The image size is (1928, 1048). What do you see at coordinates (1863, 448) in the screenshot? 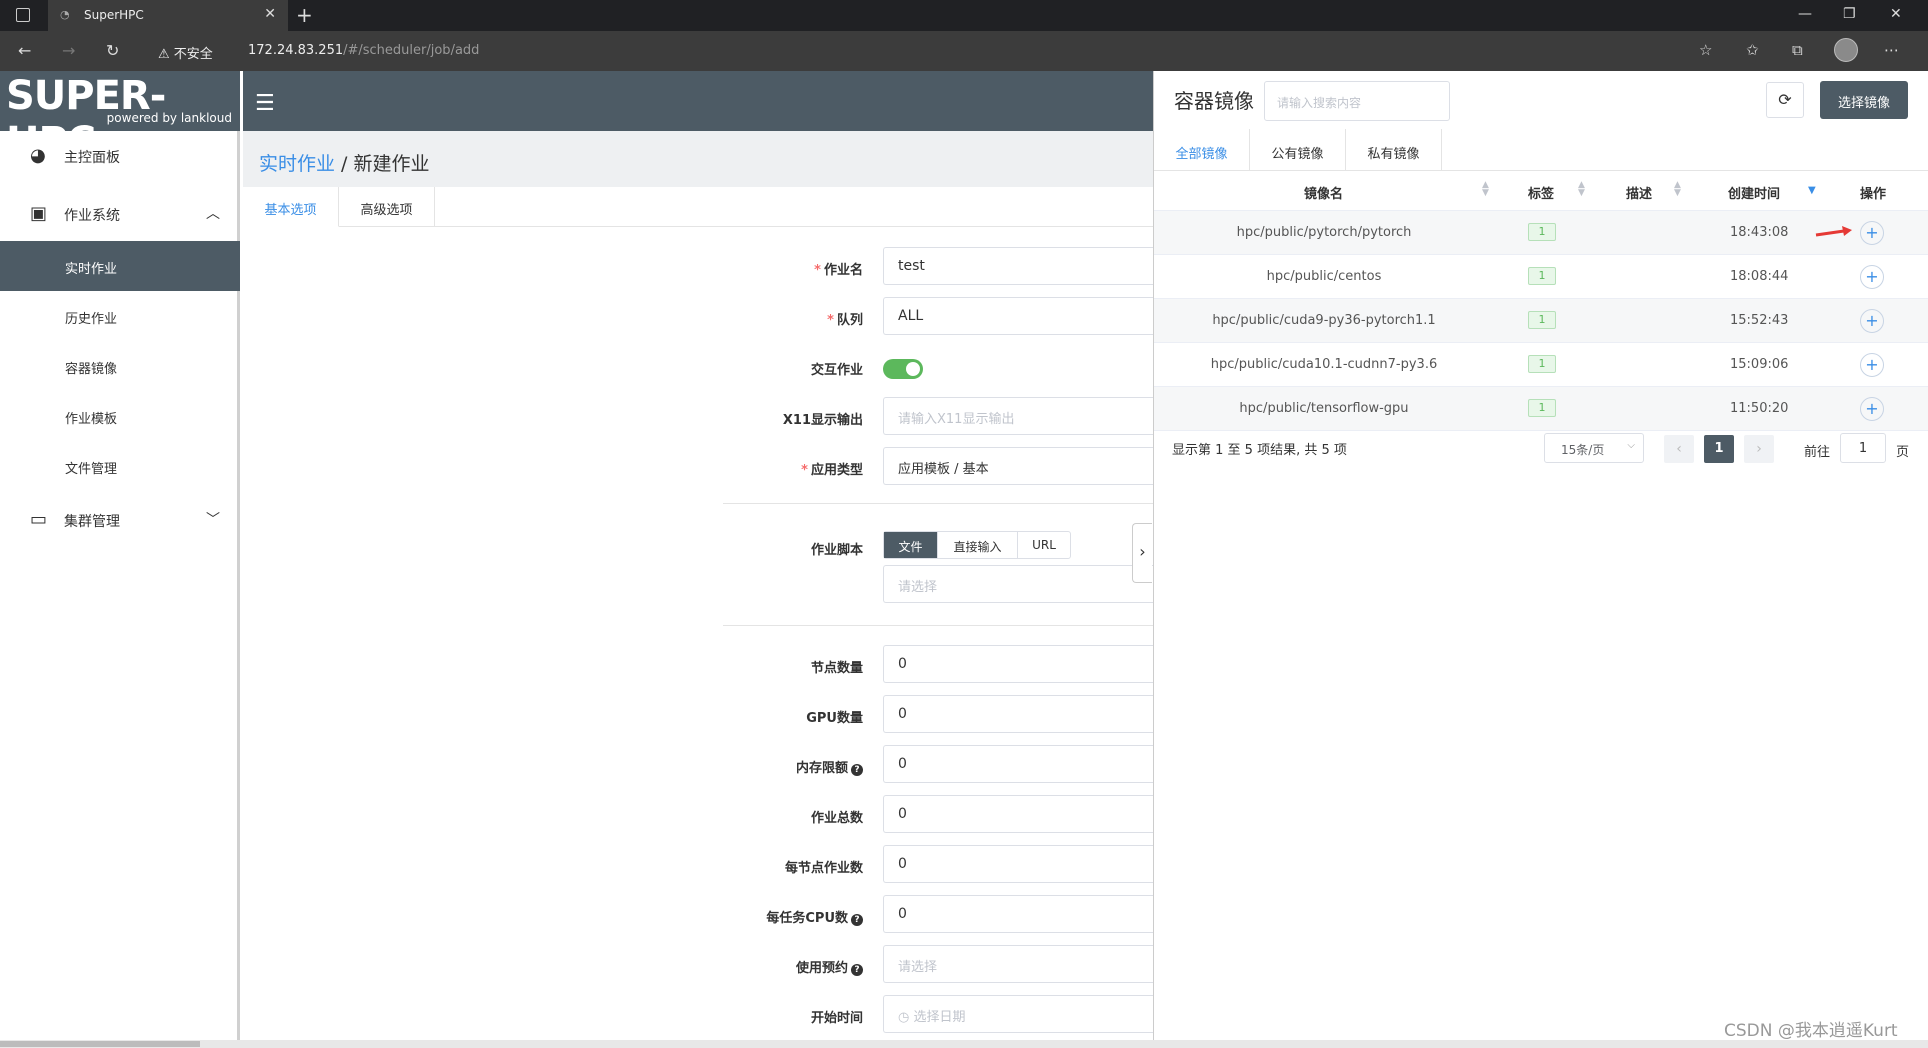
I see `goto-page-input: 1` at bounding box center [1863, 448].